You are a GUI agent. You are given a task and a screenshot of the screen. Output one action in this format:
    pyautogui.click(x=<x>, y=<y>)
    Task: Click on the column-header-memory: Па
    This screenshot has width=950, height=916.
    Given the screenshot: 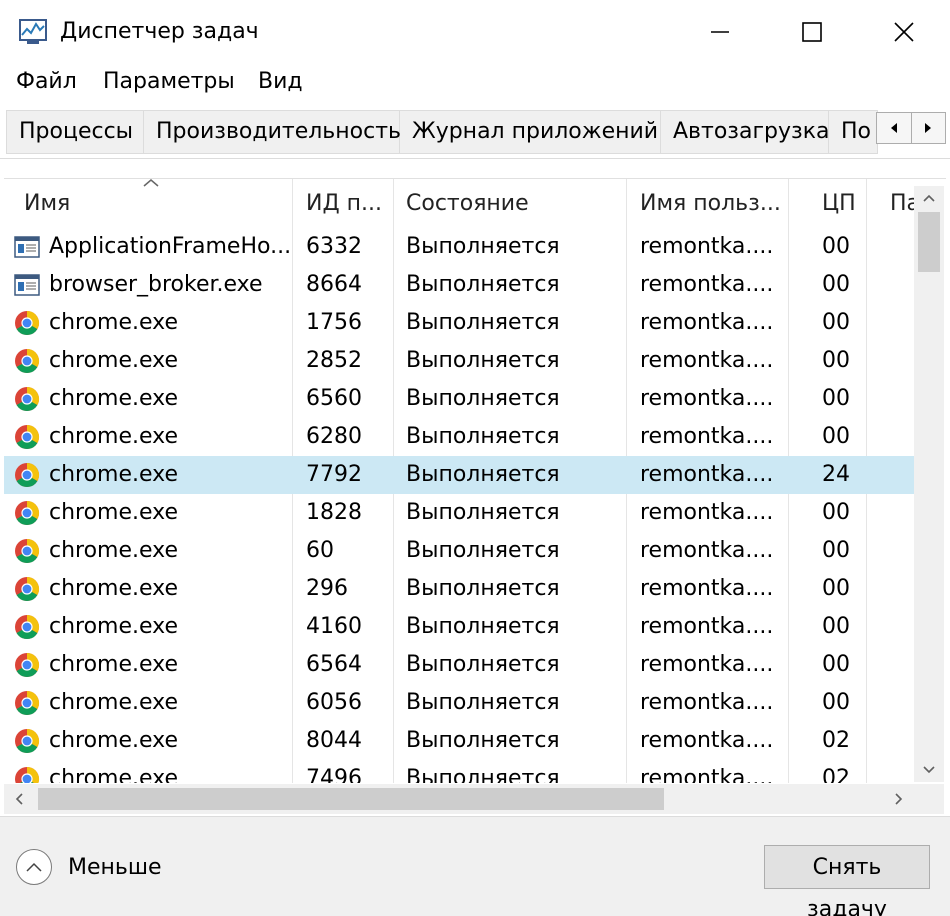 What is the action you would take?
    pyautogui.click(x=903, y=204)
    